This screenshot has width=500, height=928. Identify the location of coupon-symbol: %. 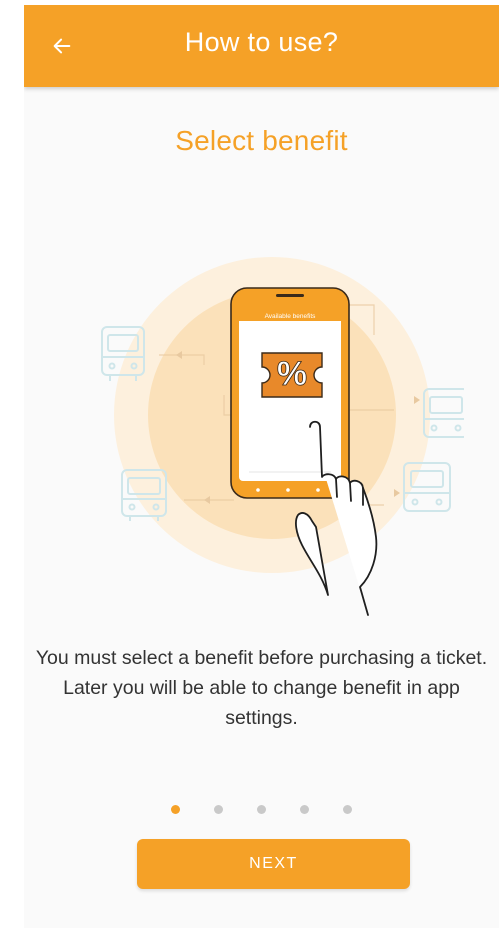
(292, 374).